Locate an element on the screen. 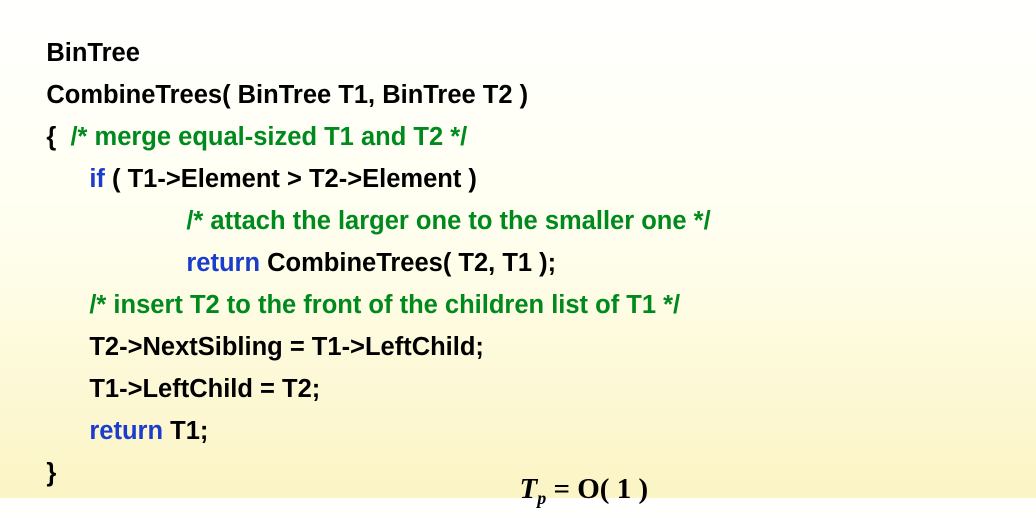 The image size is (1036, 518). code-keyword: if is located at coordinates (97, 179).